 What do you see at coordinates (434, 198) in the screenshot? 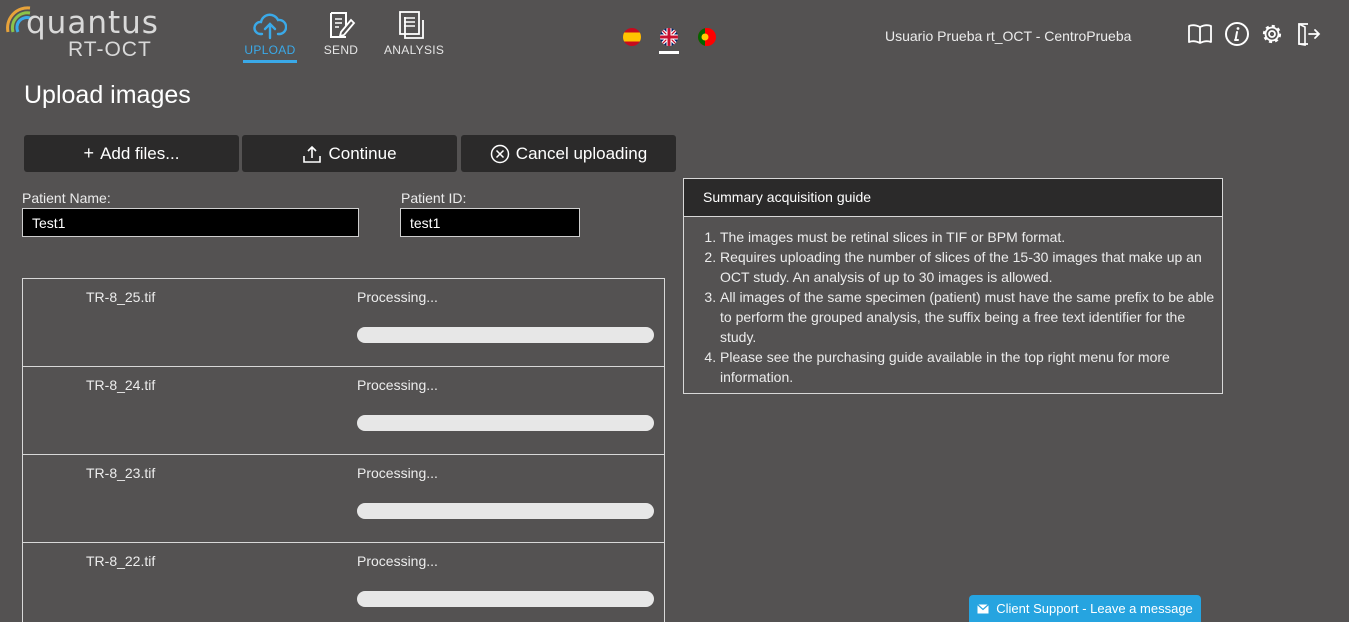
I see `patient-id-label: Patient ID:` at bounding box center [434, 198].